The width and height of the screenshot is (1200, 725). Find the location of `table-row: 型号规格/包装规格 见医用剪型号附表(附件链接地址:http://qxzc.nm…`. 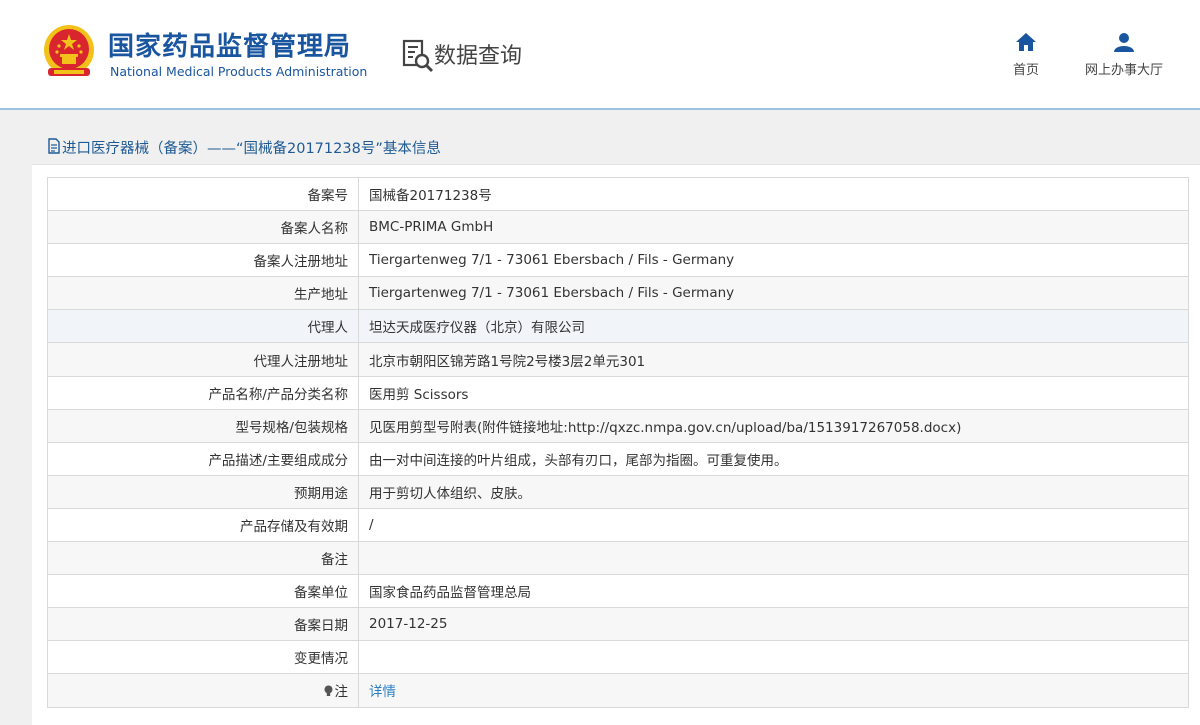

table-row: 型号规格/包装规格 见医用剪型号附表(附件链接地址:http://qxzc.nm… is located at coordinates (618, 425).